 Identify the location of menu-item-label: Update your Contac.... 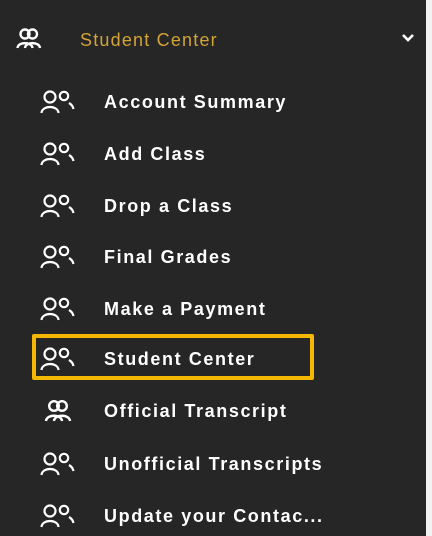
(214, 516).